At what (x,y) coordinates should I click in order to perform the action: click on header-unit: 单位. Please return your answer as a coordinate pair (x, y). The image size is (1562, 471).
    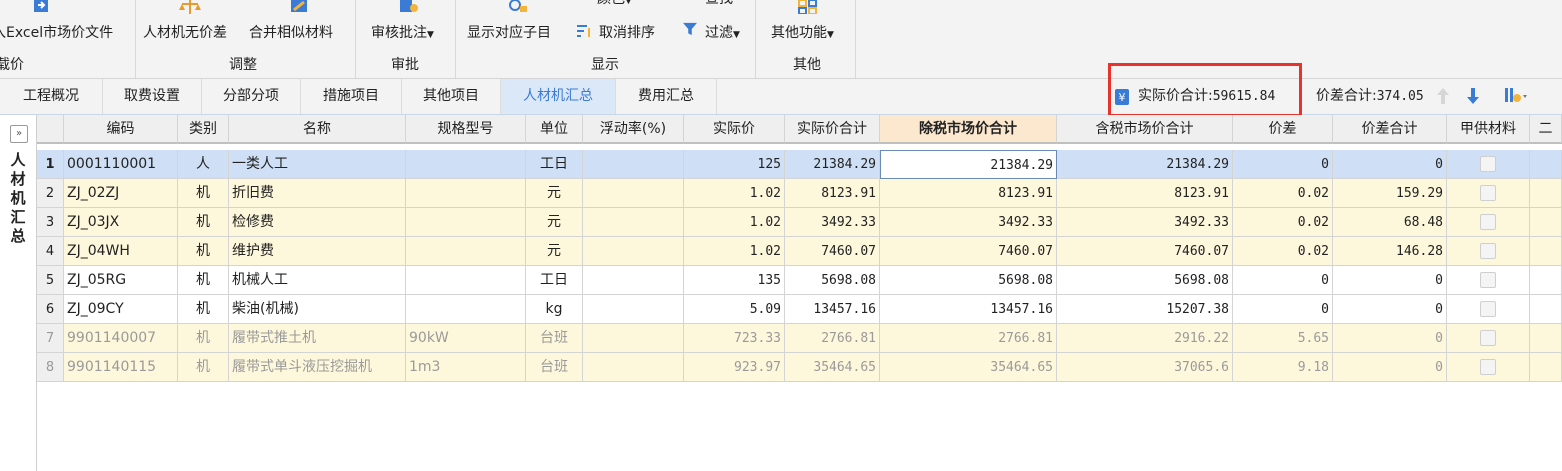
    Looking at the image, I should click on (554, 129).